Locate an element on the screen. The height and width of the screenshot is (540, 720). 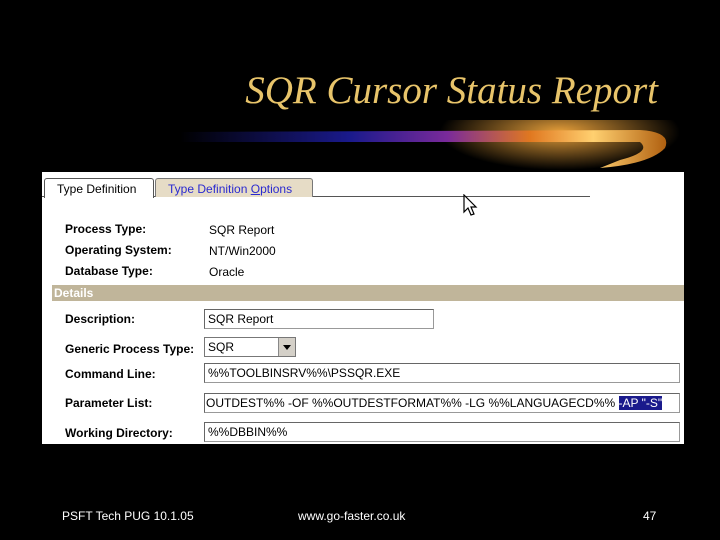
description-input: SQR Report is located at coordinates (319, 319).